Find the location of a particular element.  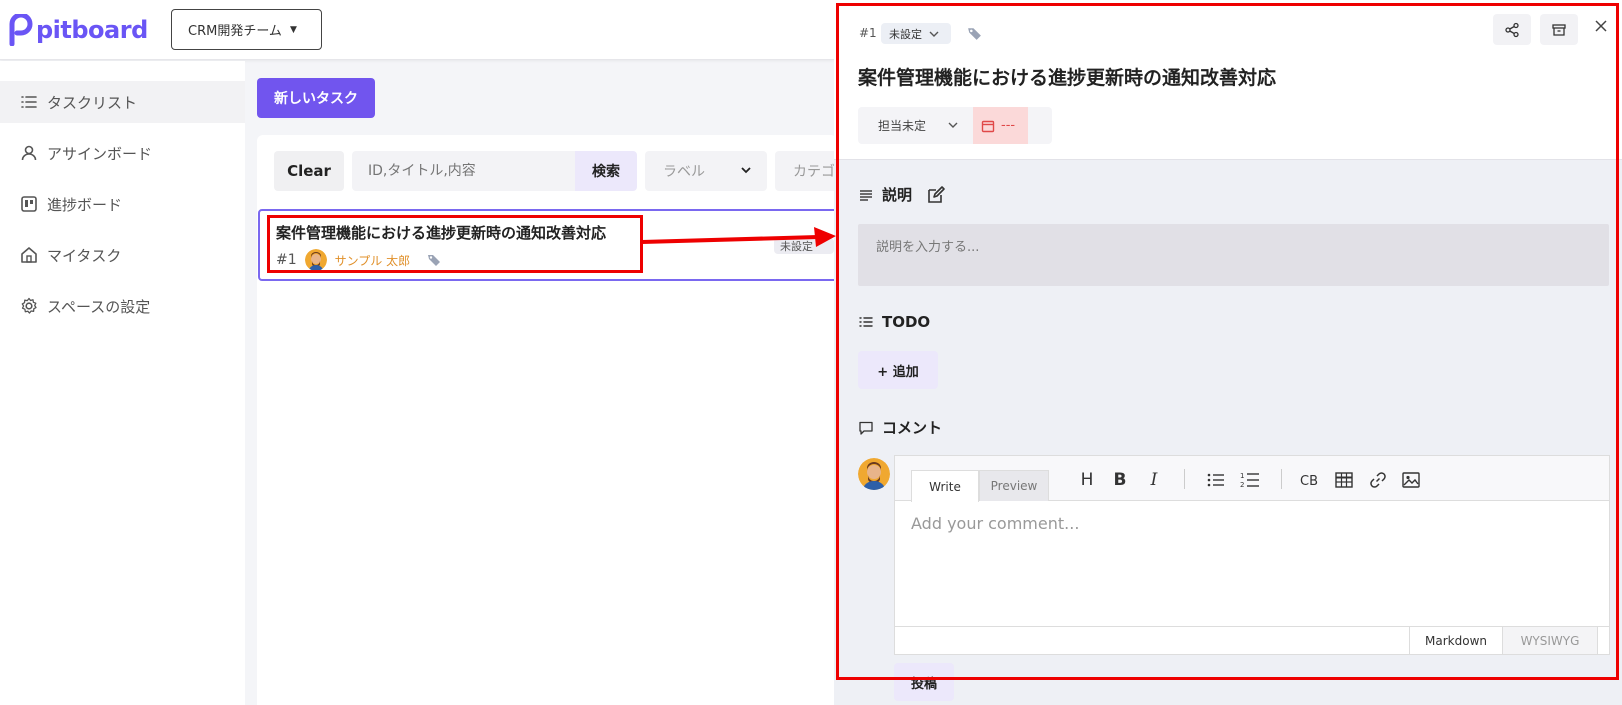

pitboard-logo: pitboard is located at coordinates (78, 30).